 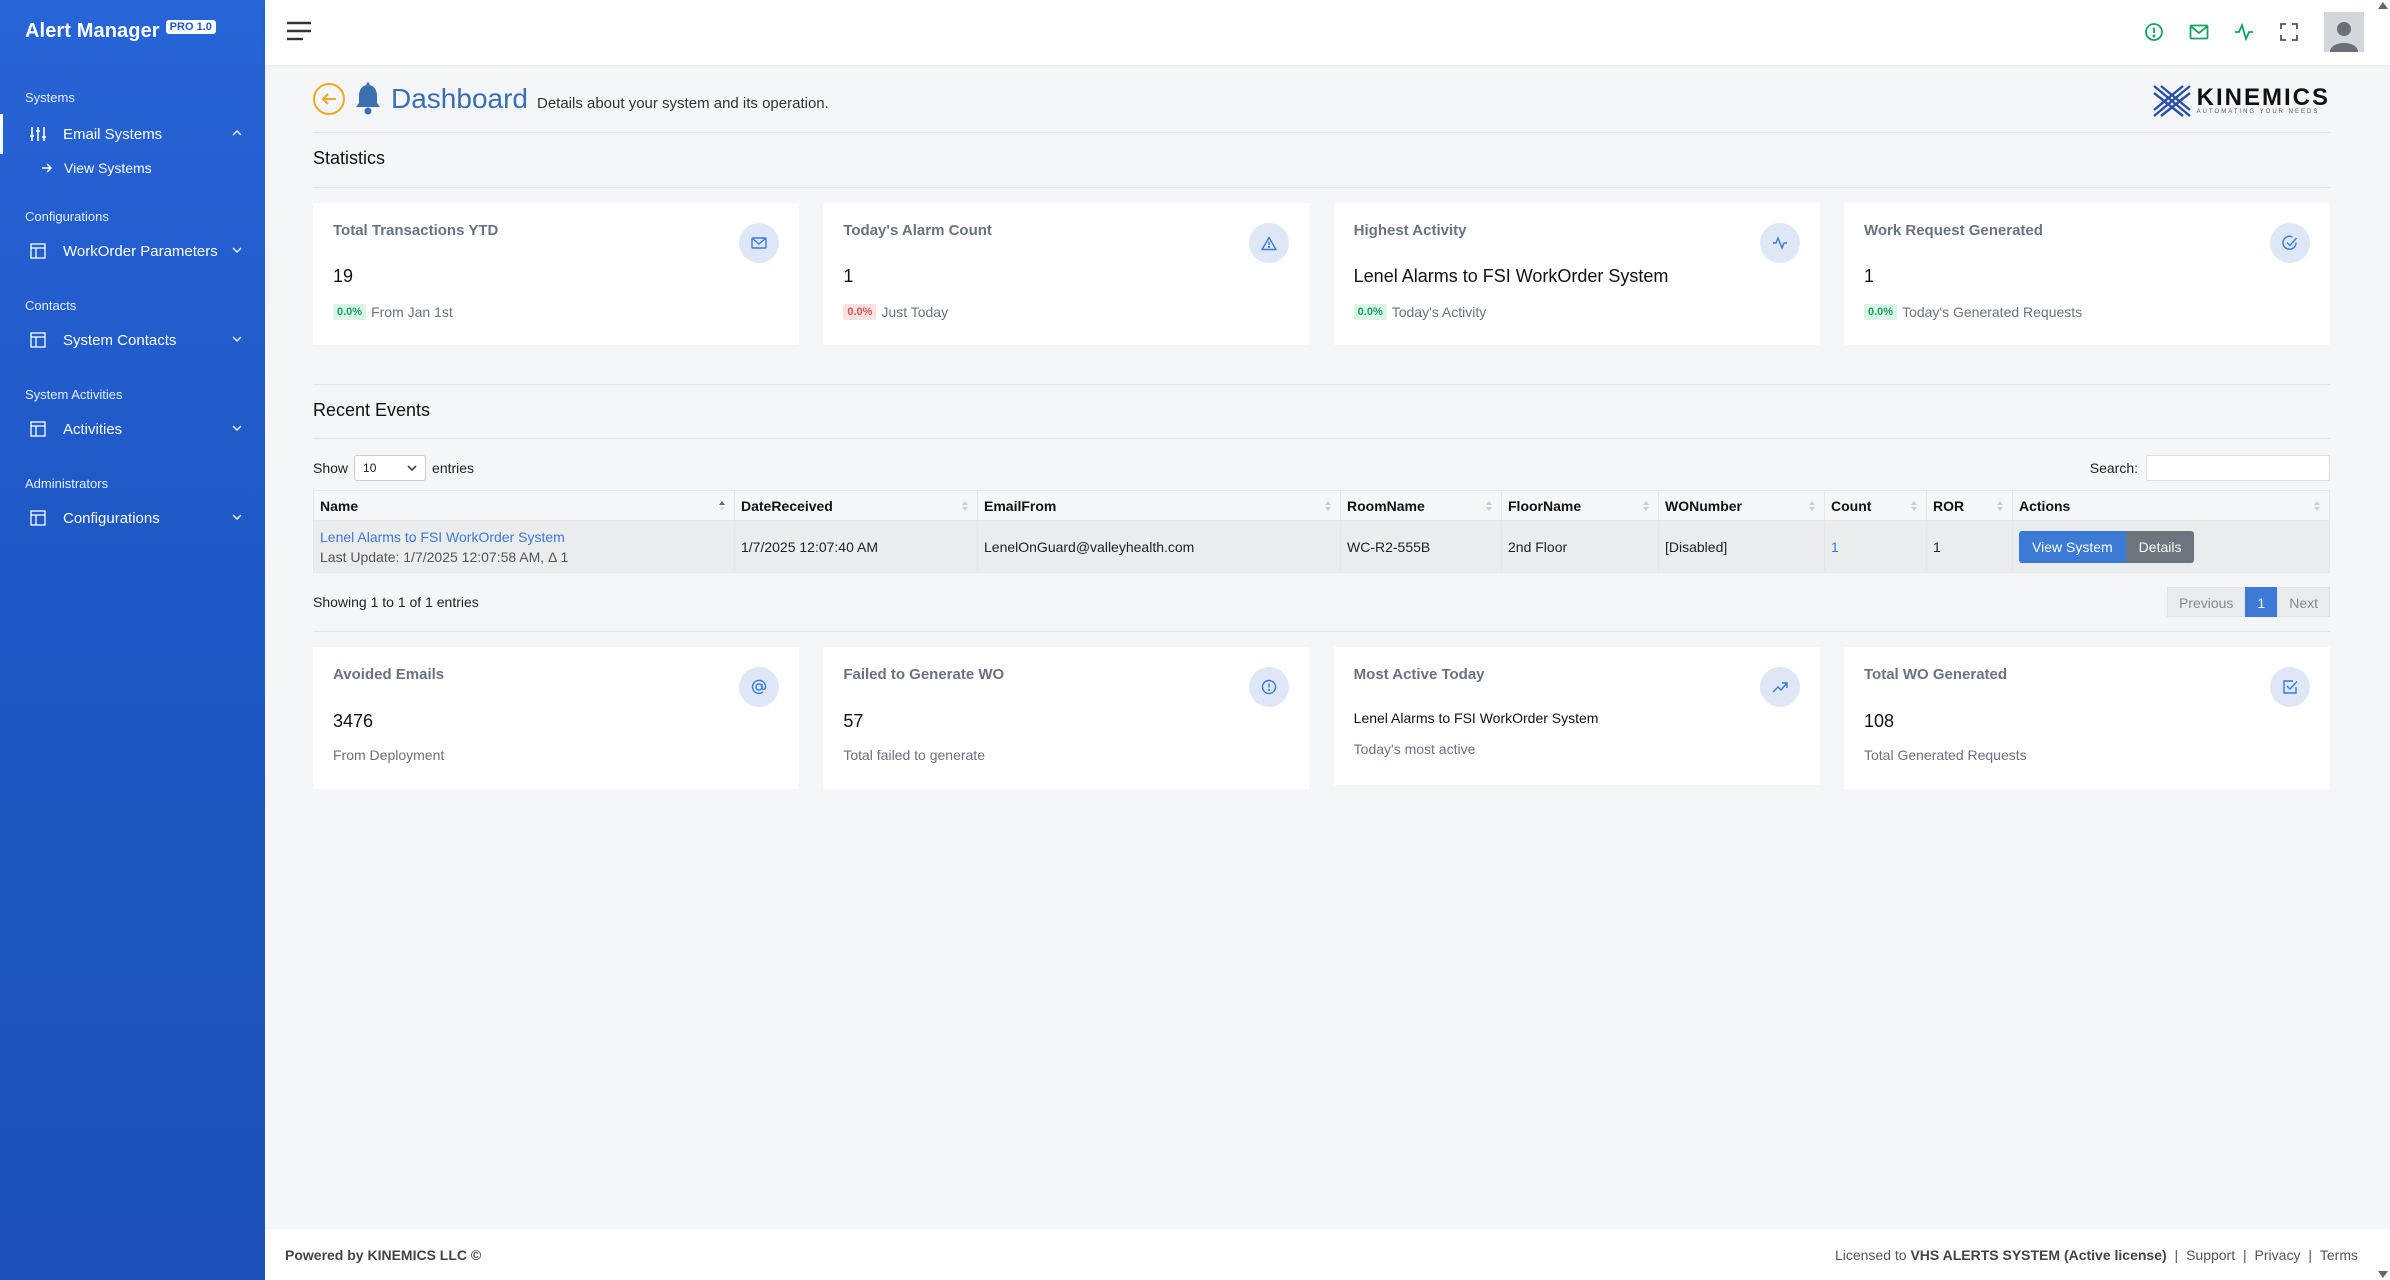 I want to click on column-header-date-received: DateReceived, so click(x=856, y=505).